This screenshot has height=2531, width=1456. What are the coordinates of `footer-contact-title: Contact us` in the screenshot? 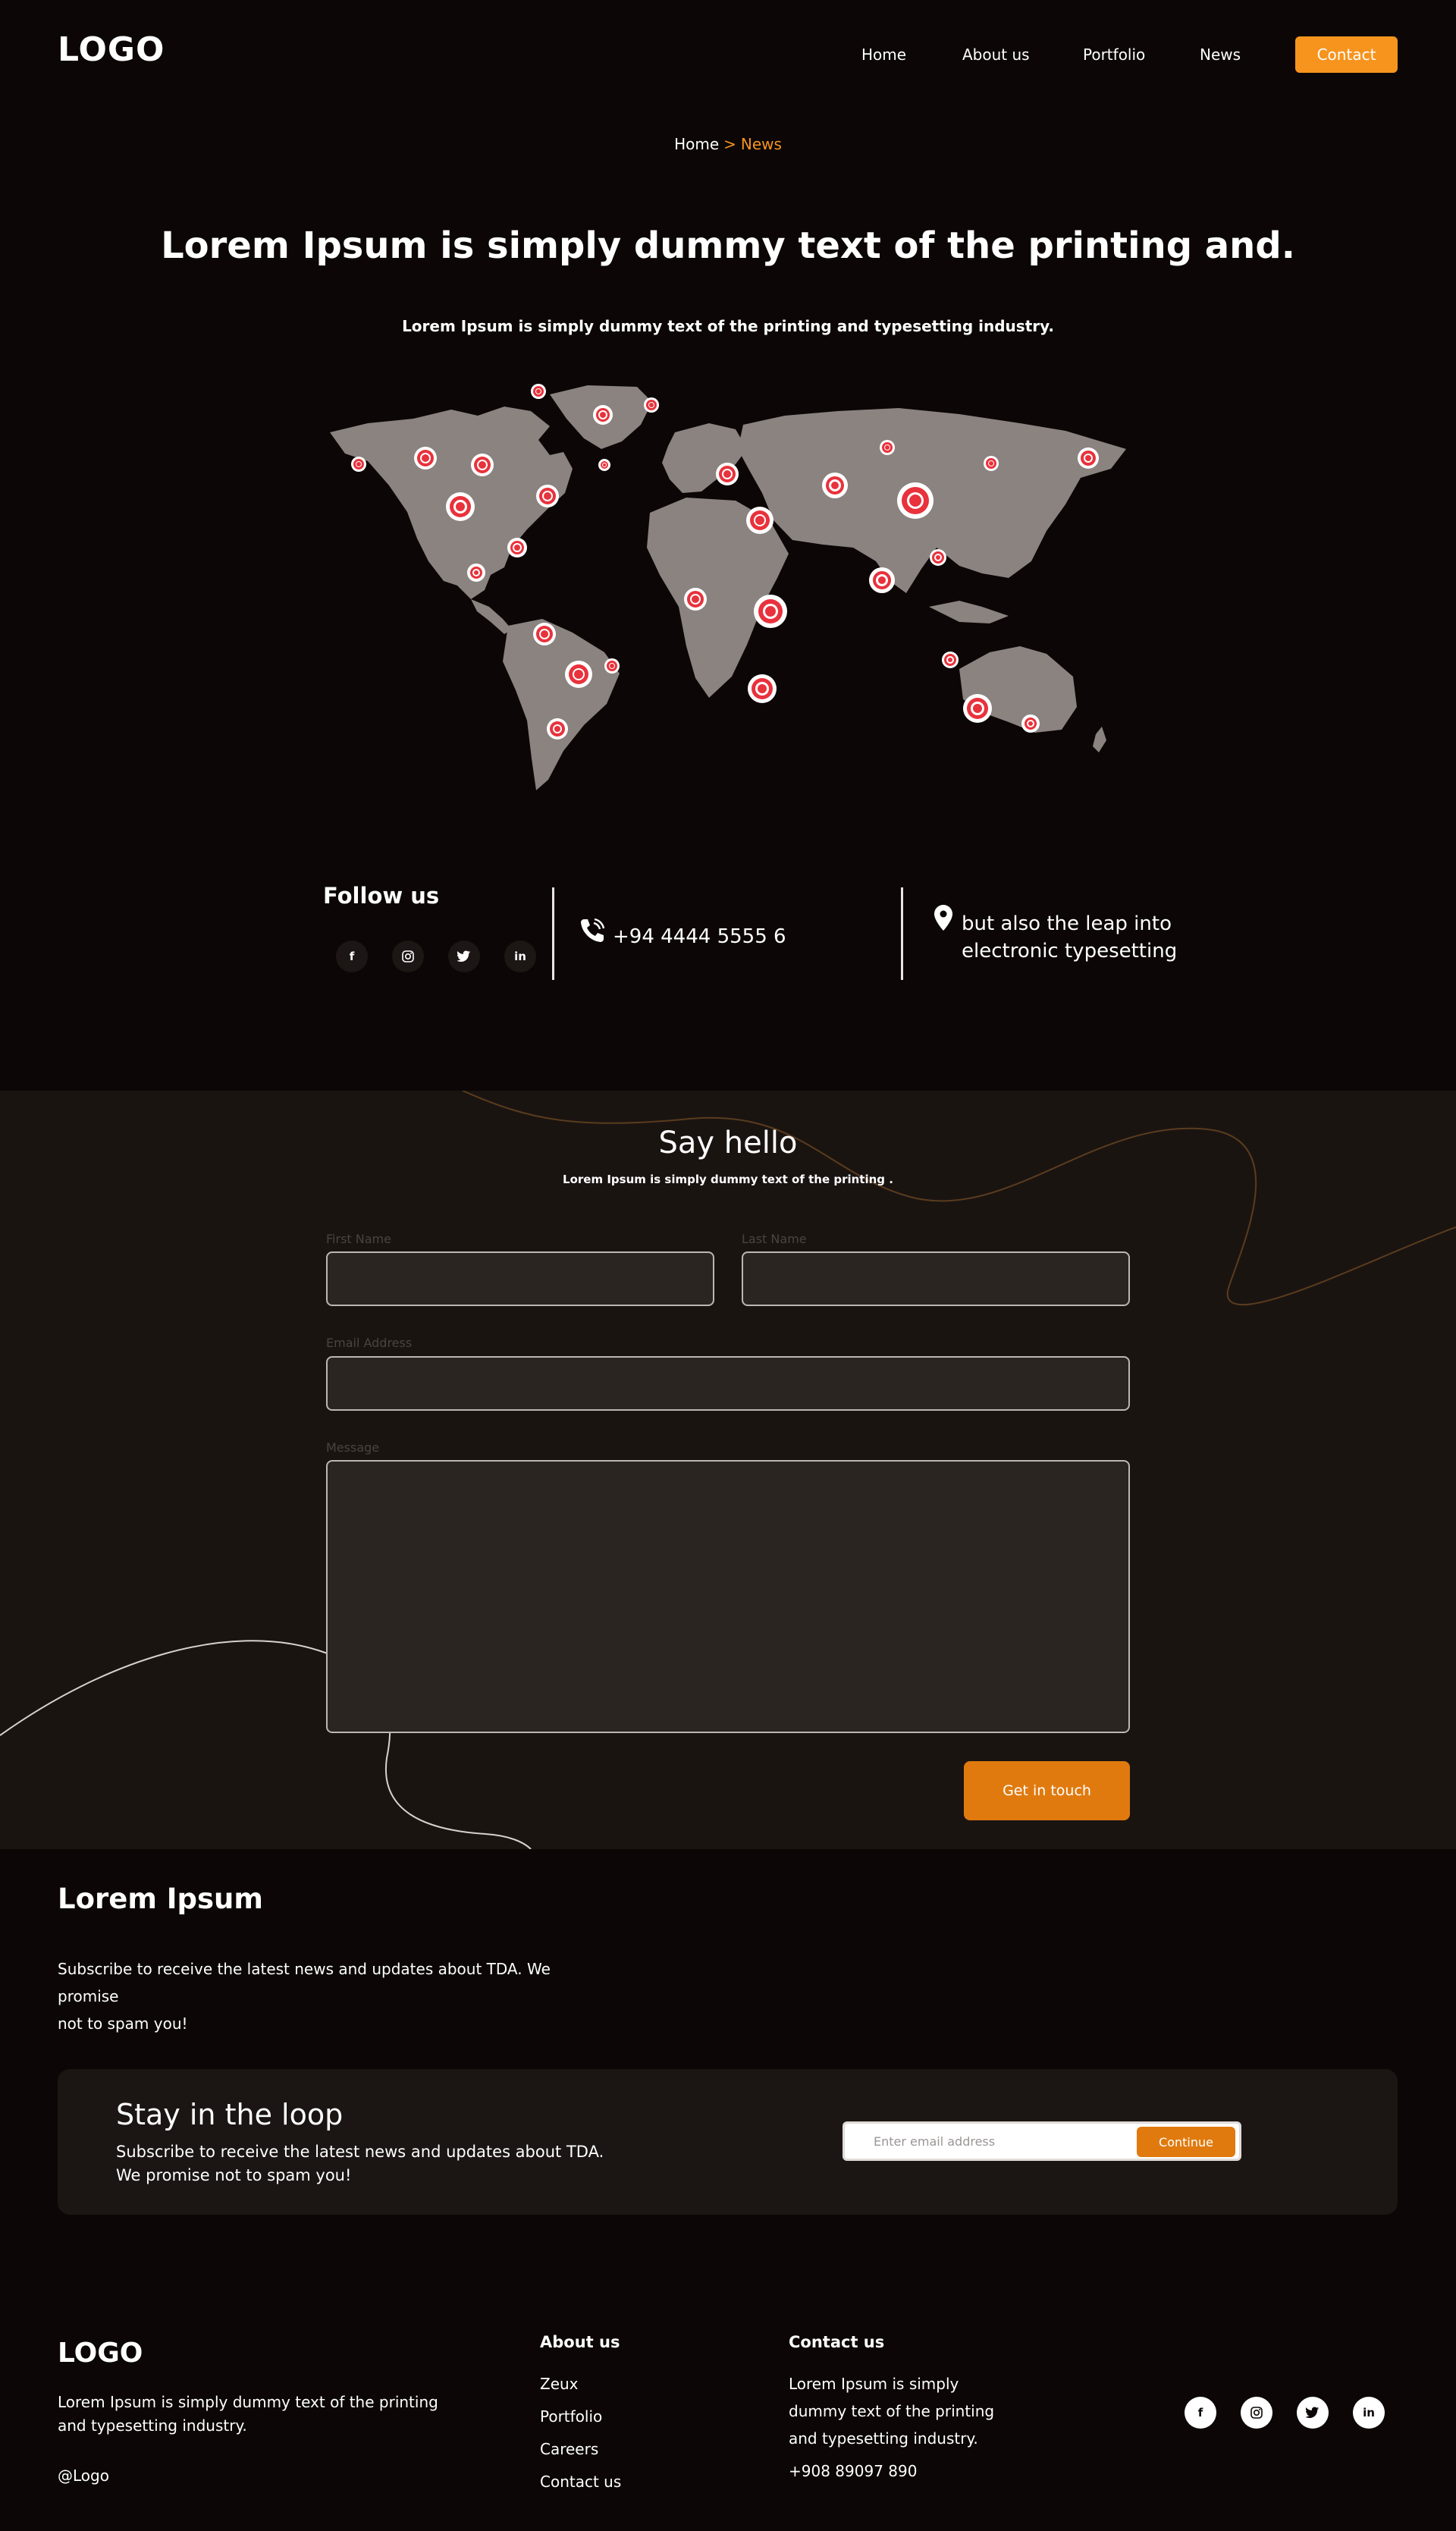 It's located at (837, 2342).